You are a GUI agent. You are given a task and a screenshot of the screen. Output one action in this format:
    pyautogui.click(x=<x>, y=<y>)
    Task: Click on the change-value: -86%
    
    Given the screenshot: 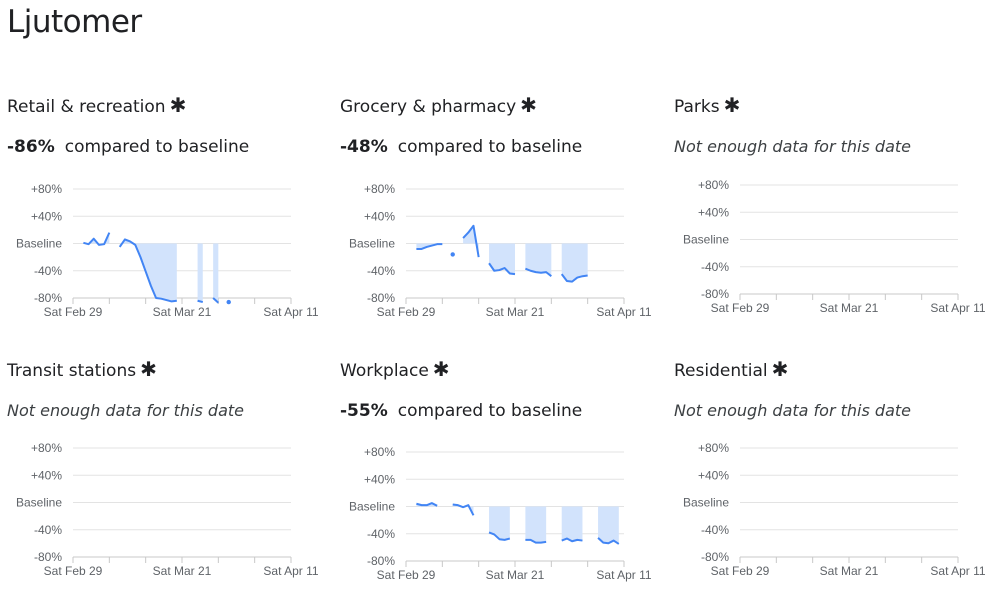 What is the action you would take?
    pyautogui.click(x=31, y=147)
    